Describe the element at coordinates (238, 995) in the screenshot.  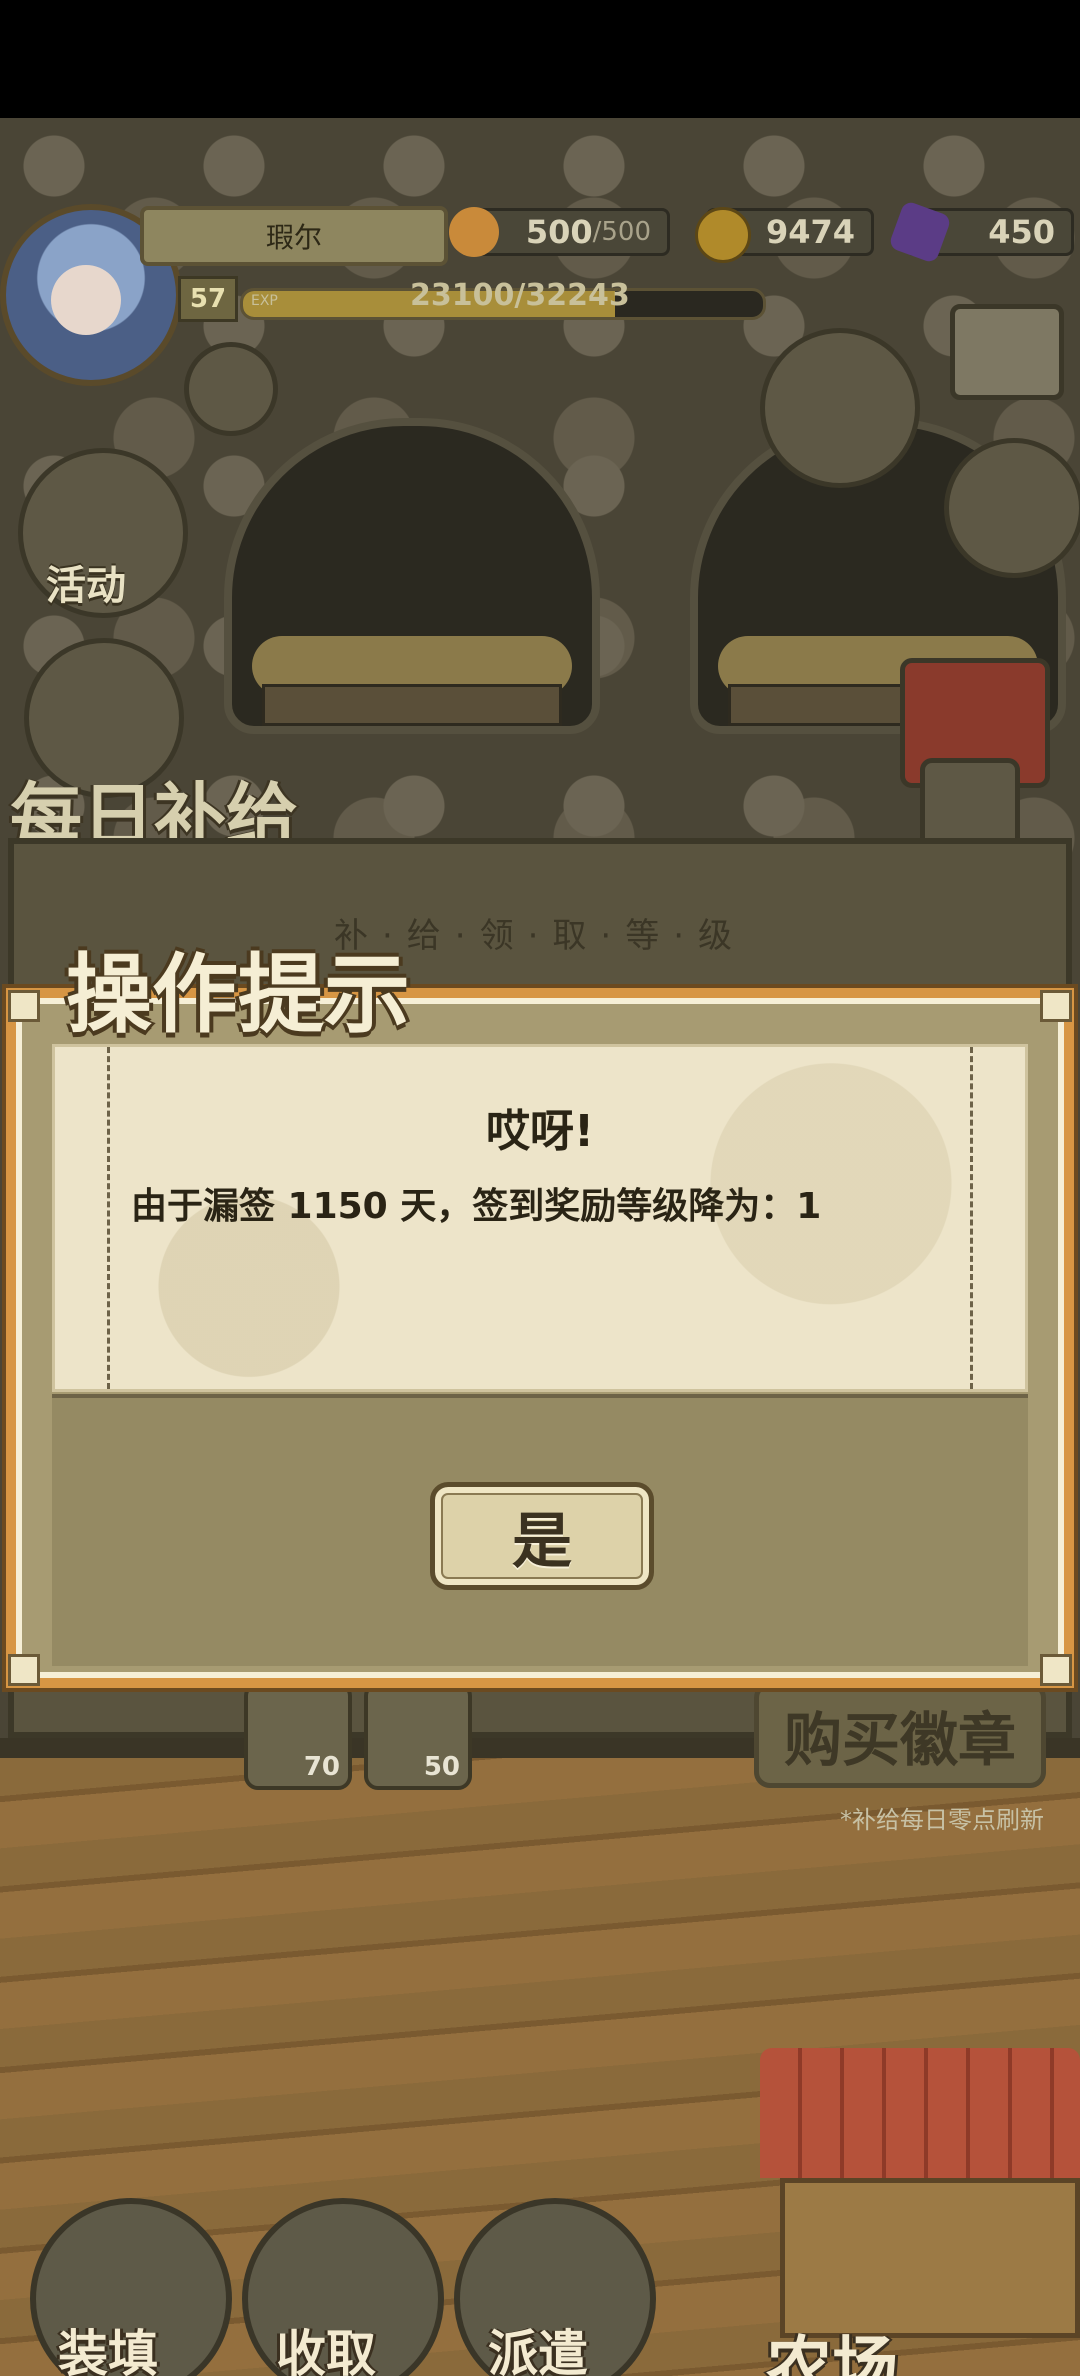
I see `dialog-title: 操作提示` at that location.